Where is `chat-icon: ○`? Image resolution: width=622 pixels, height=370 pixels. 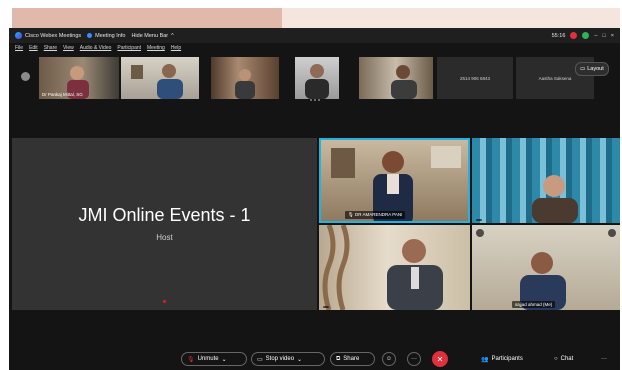 chat-icon: ○ is located at coordinates (556, 359).